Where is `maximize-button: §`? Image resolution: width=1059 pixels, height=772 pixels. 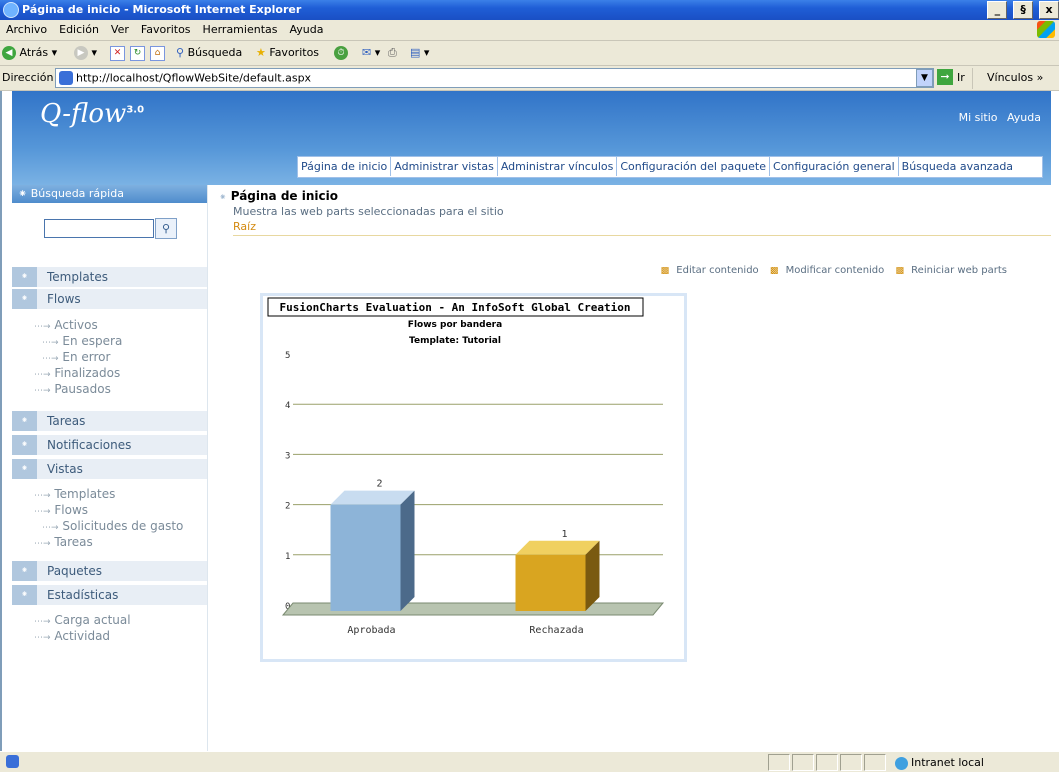
maximize-button: § is located at coordinates (1023, 10).